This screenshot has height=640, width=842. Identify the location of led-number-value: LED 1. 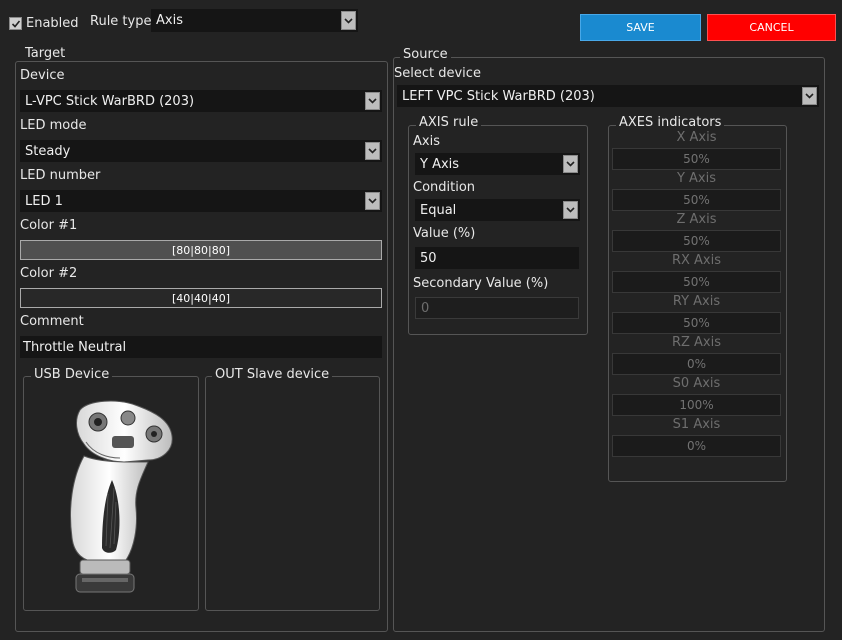
(44, 201).